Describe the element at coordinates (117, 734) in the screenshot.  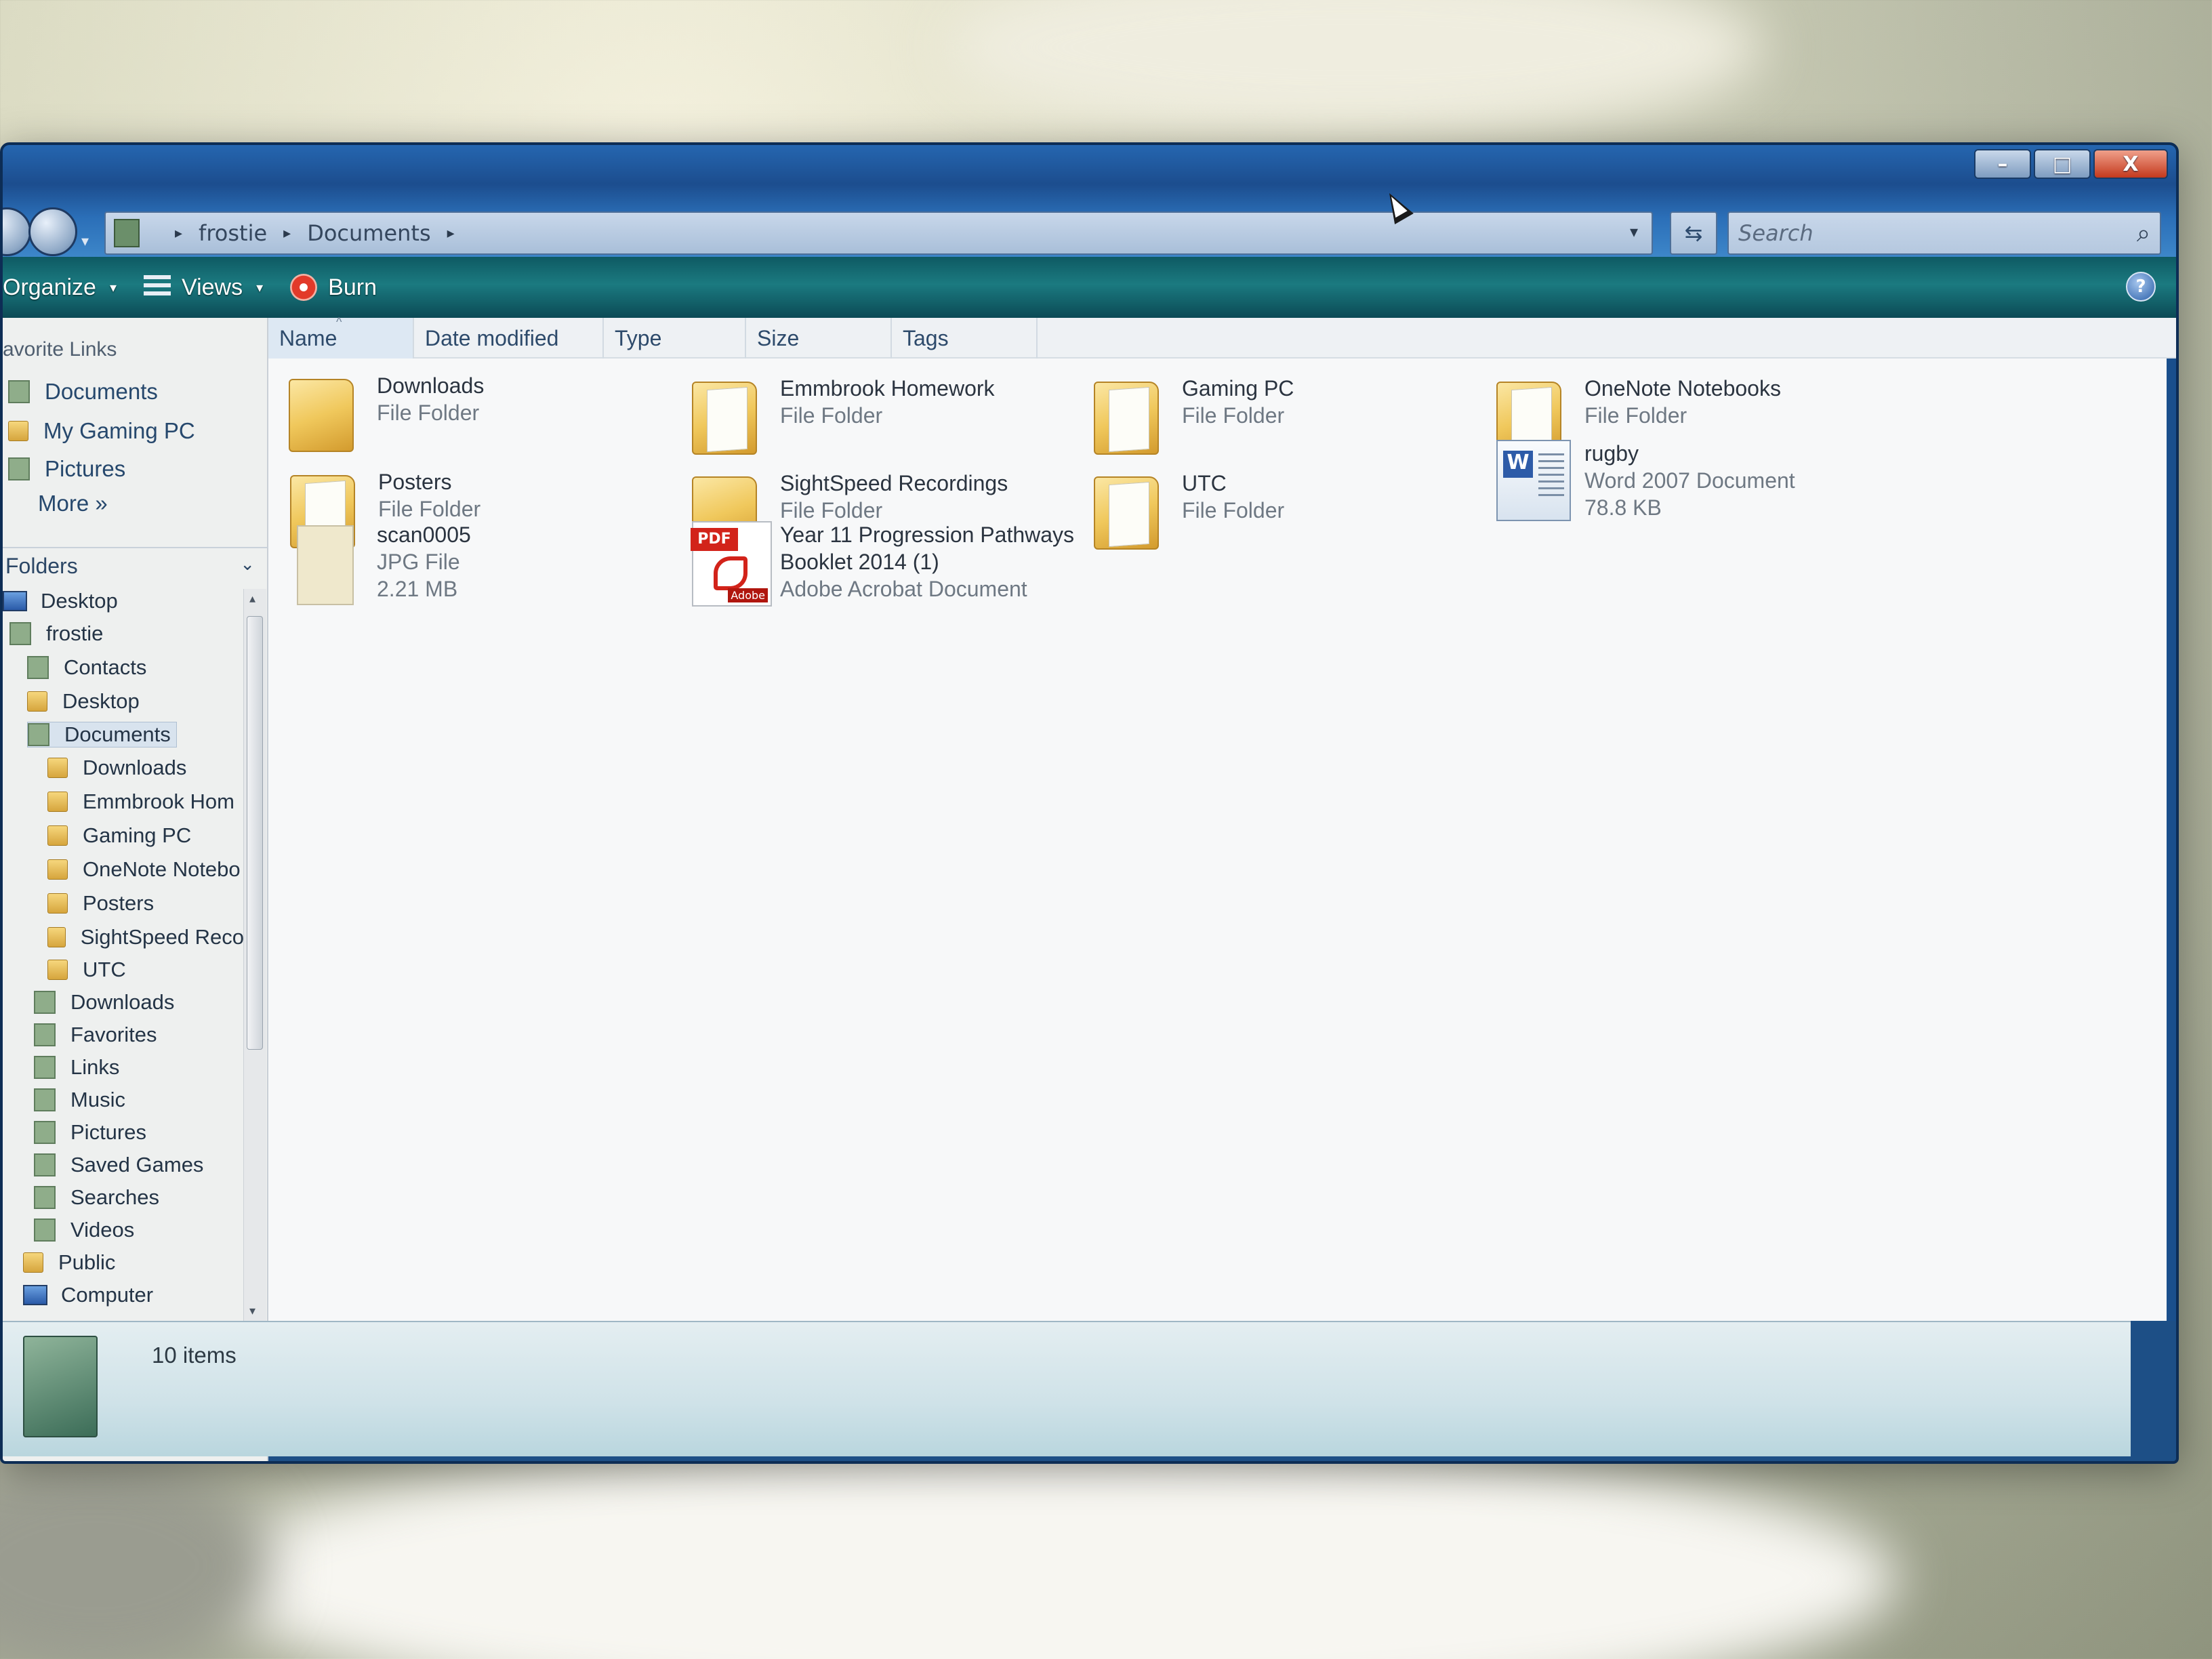
I see `tree-item-label: Documents` at that location.